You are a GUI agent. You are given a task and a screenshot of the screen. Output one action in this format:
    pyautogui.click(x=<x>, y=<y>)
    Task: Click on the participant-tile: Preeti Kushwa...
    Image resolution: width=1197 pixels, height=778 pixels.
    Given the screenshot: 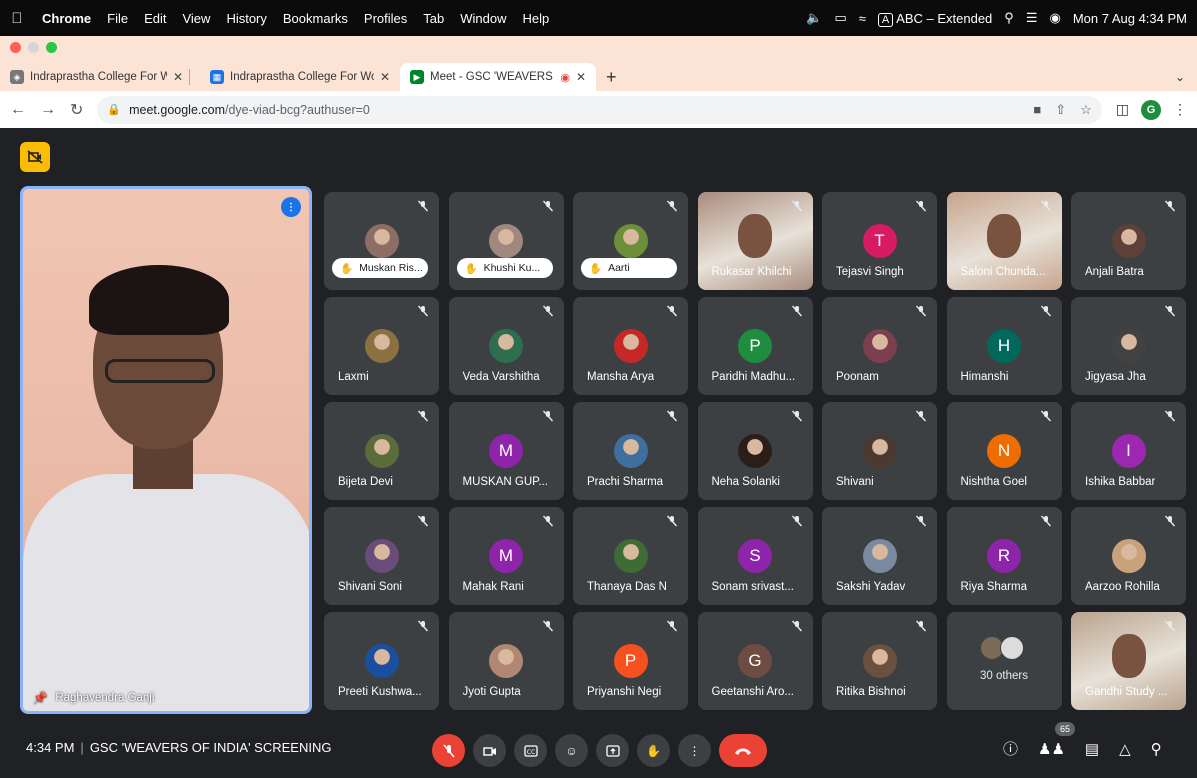 What is the action you would take?
    pyautogui.click(x=381, y=661)
    